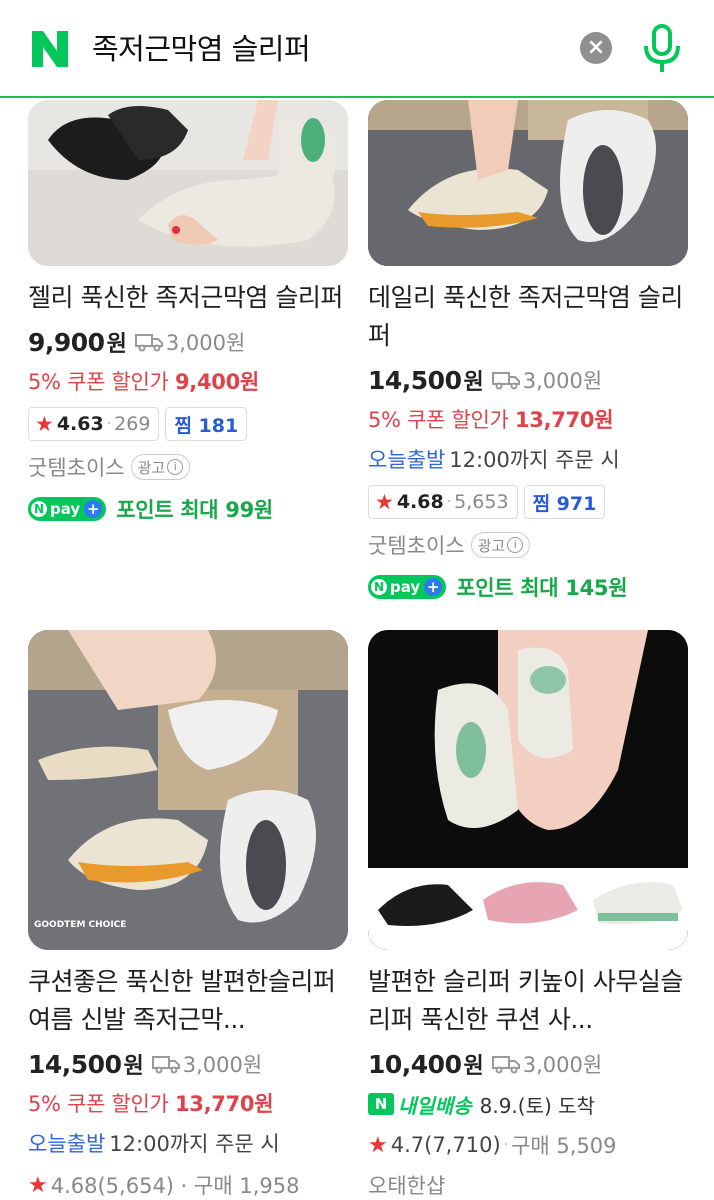 Image resolution: width=714 pixels, height=1200 pixels. I want to click on tomorrow-delivery-badge: N 내일배송, so click(420, 1104).